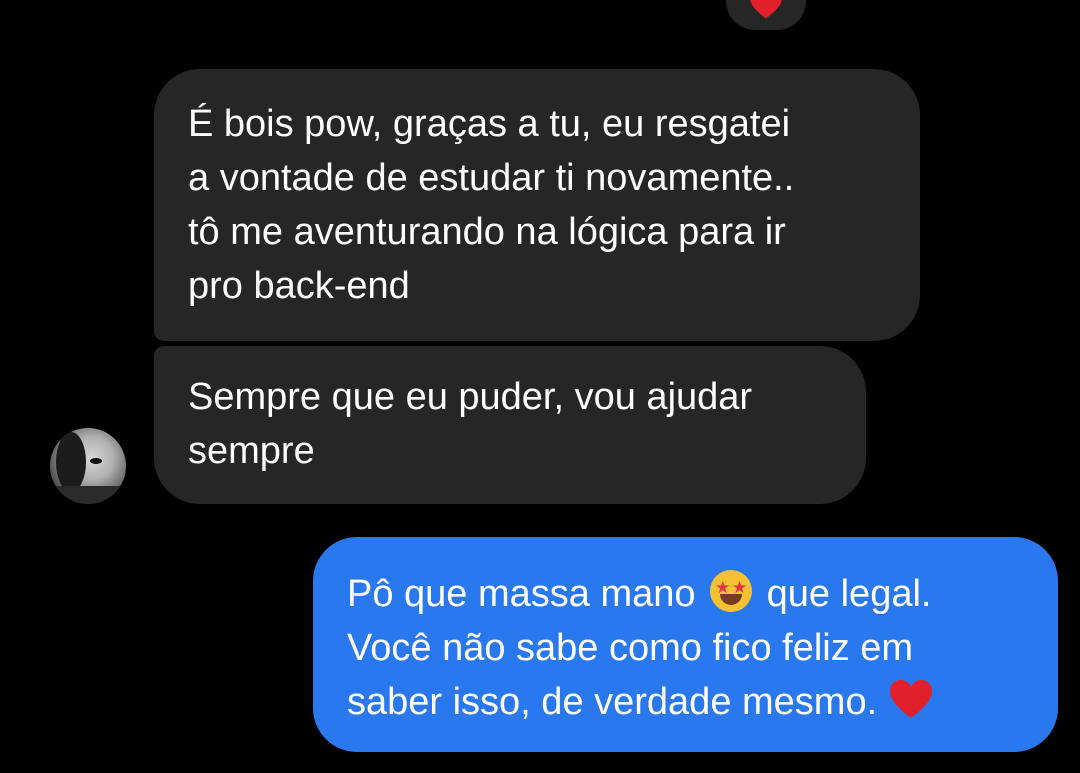 This screenshot has height=773, width=1080. I want to click on message-line: Você não sabe como fico feliz em, so click(630, 648).